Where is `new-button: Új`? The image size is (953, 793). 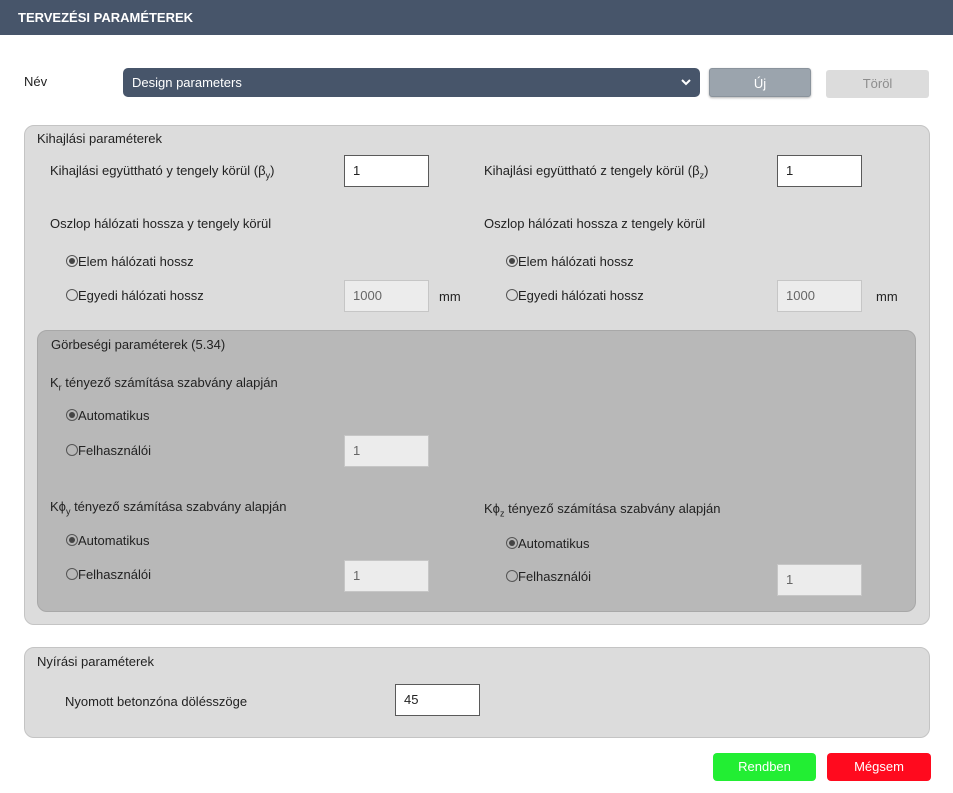 new-button: Új is located at coordinates (760, 82).